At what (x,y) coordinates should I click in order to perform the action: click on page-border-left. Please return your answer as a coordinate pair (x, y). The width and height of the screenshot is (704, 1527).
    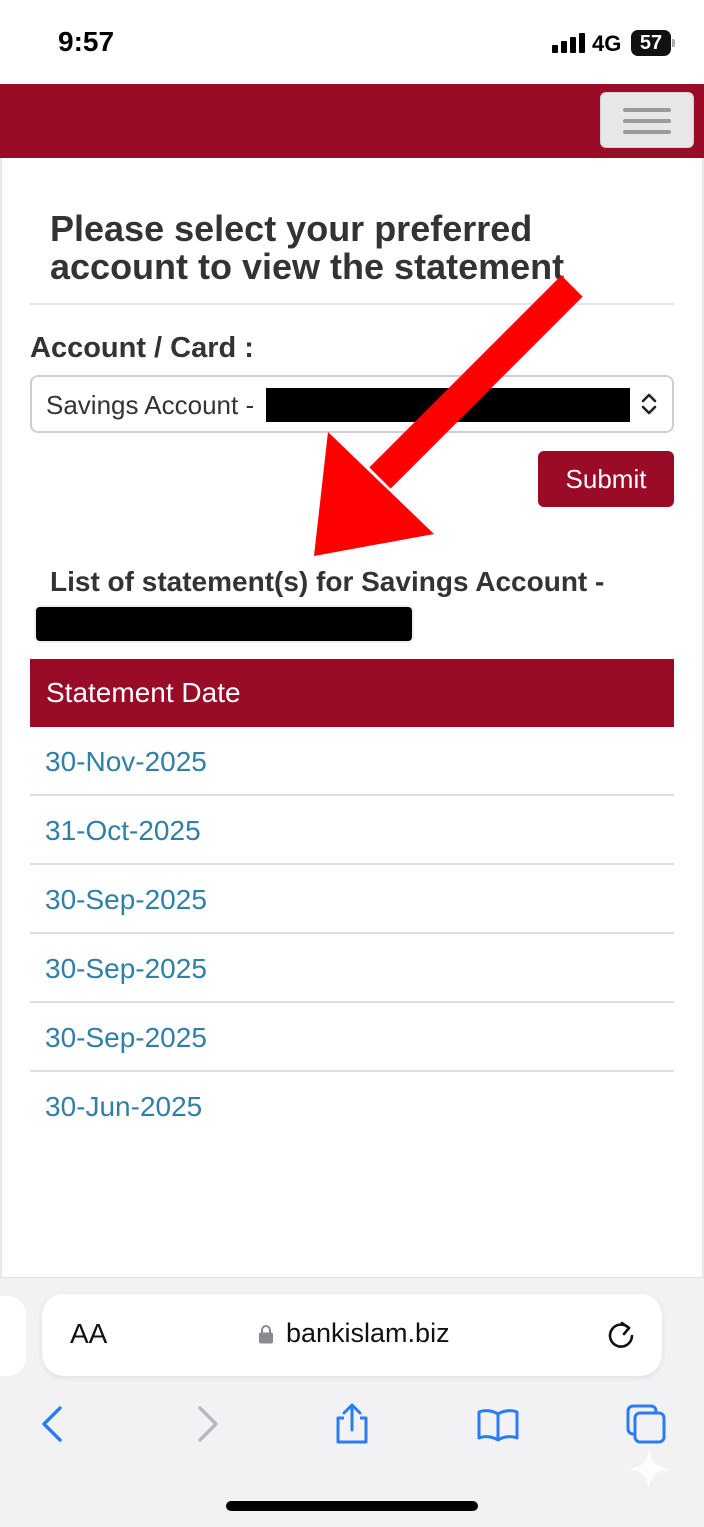
    Looking at the image, I should click on (1, 718).